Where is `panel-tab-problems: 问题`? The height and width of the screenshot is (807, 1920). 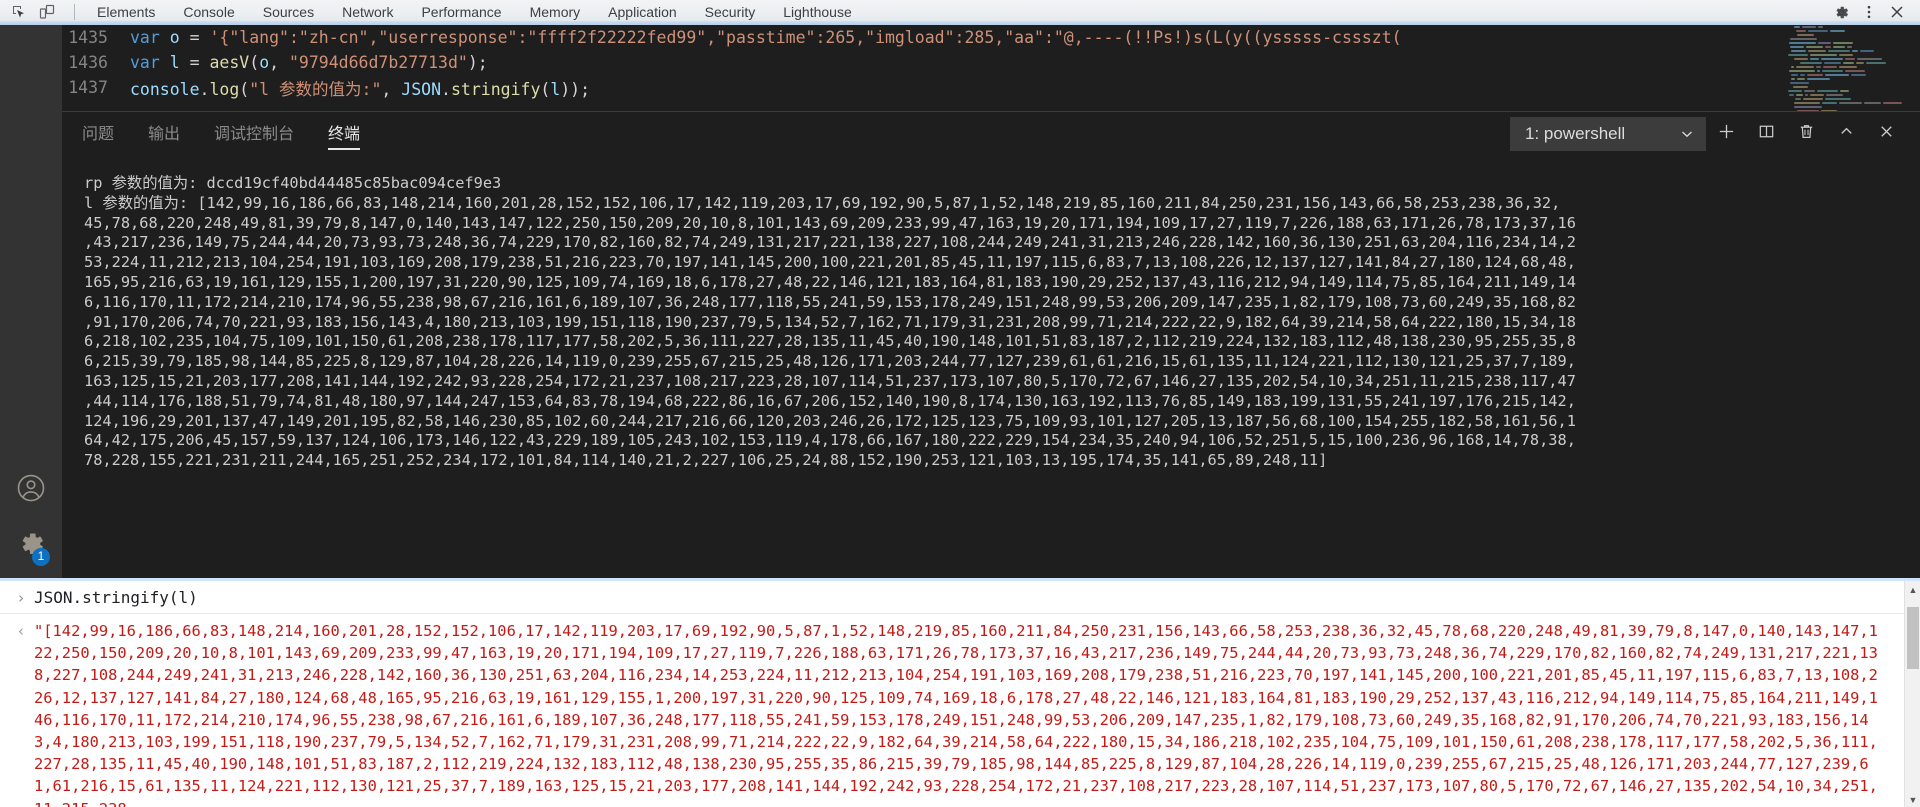 panel-tab-problems: 问题 is located at coordinates (98, 134).